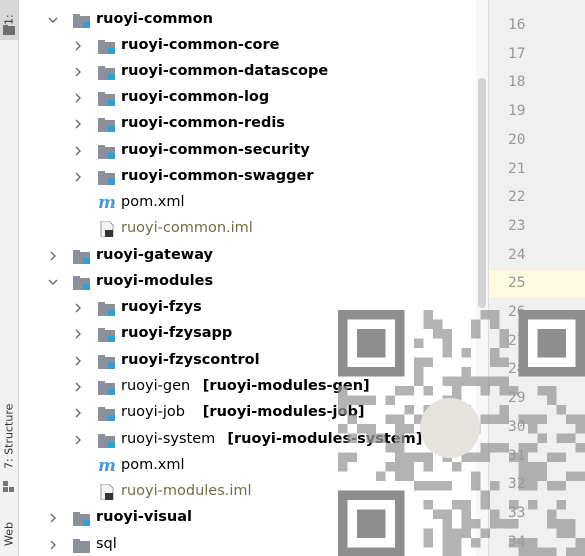  Describe the element at coordinates (154, 19) in the screenshot. I see `tree-item-label: ruoyi-common` at that location.